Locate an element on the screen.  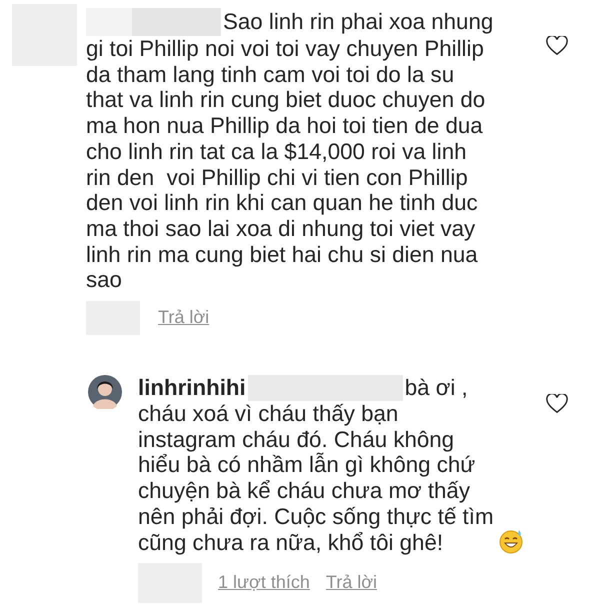
smiley-icon is located at coordinates (511, 541).